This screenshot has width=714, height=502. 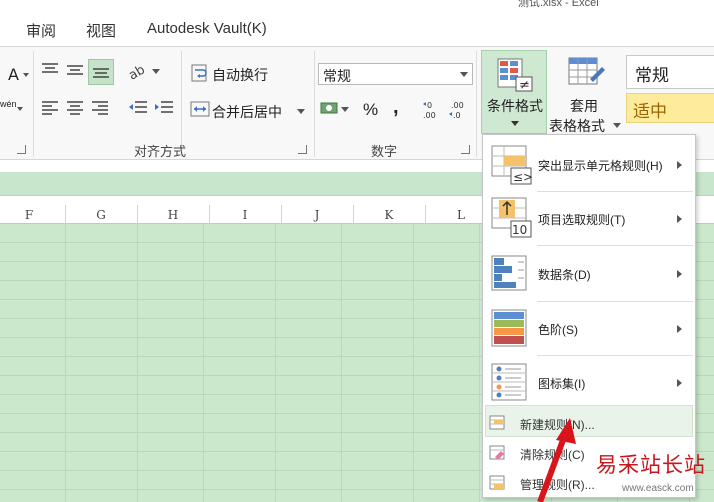 What do you see at coordinates (457, 115) in the screenshot?
I see `svg-text: .0` at bounding box center [457, 115].